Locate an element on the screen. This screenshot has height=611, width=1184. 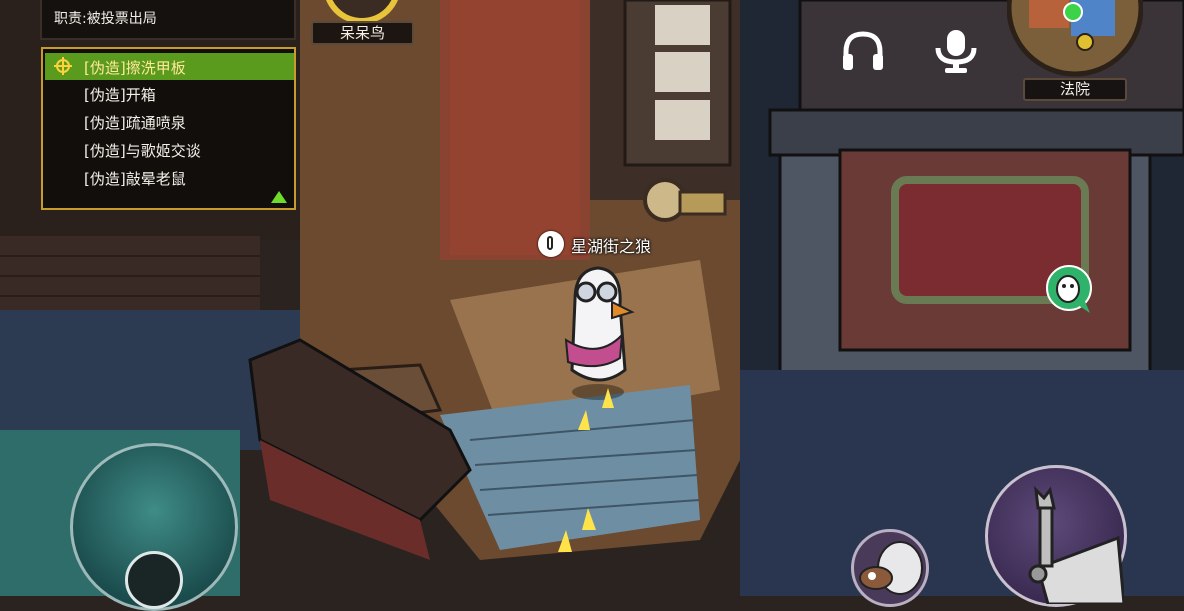
task-label: [伪造]开箱 is located at coordinates (120, 95).